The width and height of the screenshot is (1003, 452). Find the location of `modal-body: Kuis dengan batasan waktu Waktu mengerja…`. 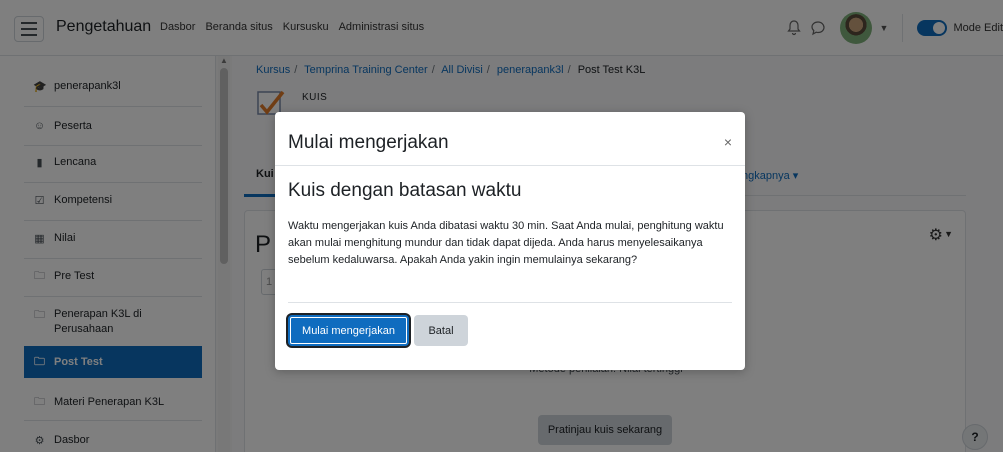

modal-body: Kuis dengan batasan waktu Waktu mengerja… is located at coordinates (510, 234).